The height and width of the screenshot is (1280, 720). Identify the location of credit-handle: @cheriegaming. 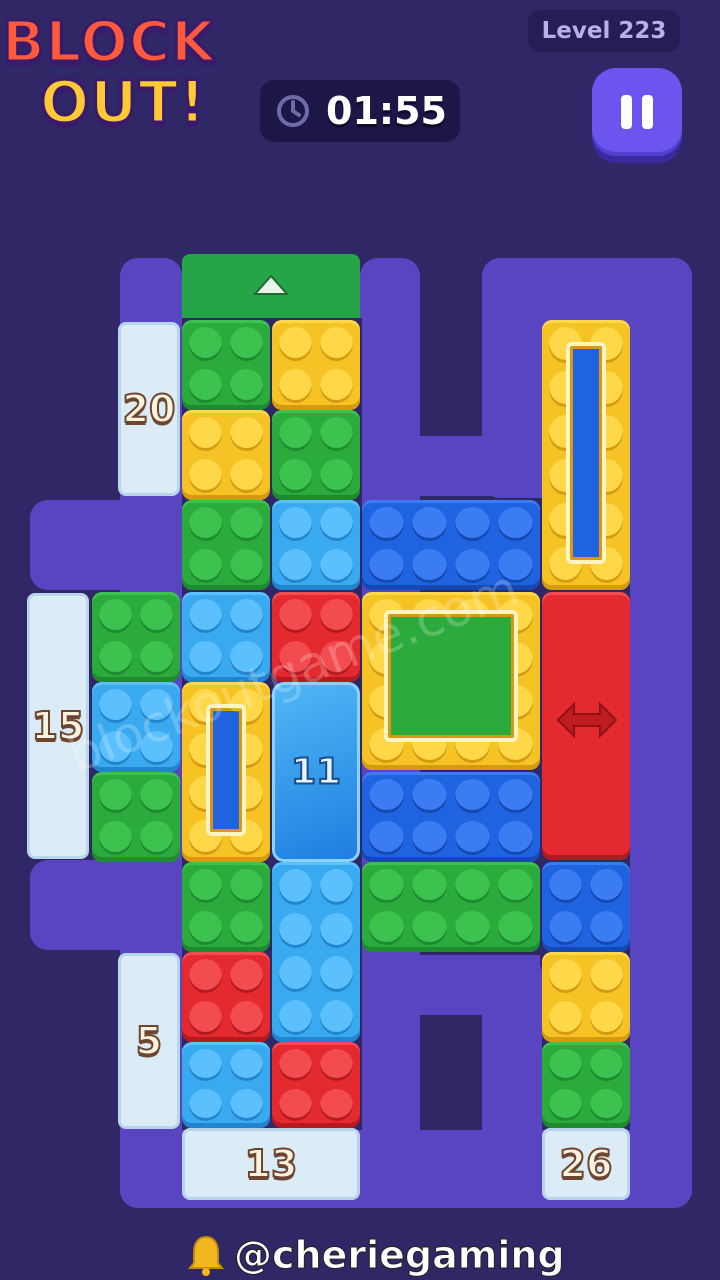
(400, 1255).